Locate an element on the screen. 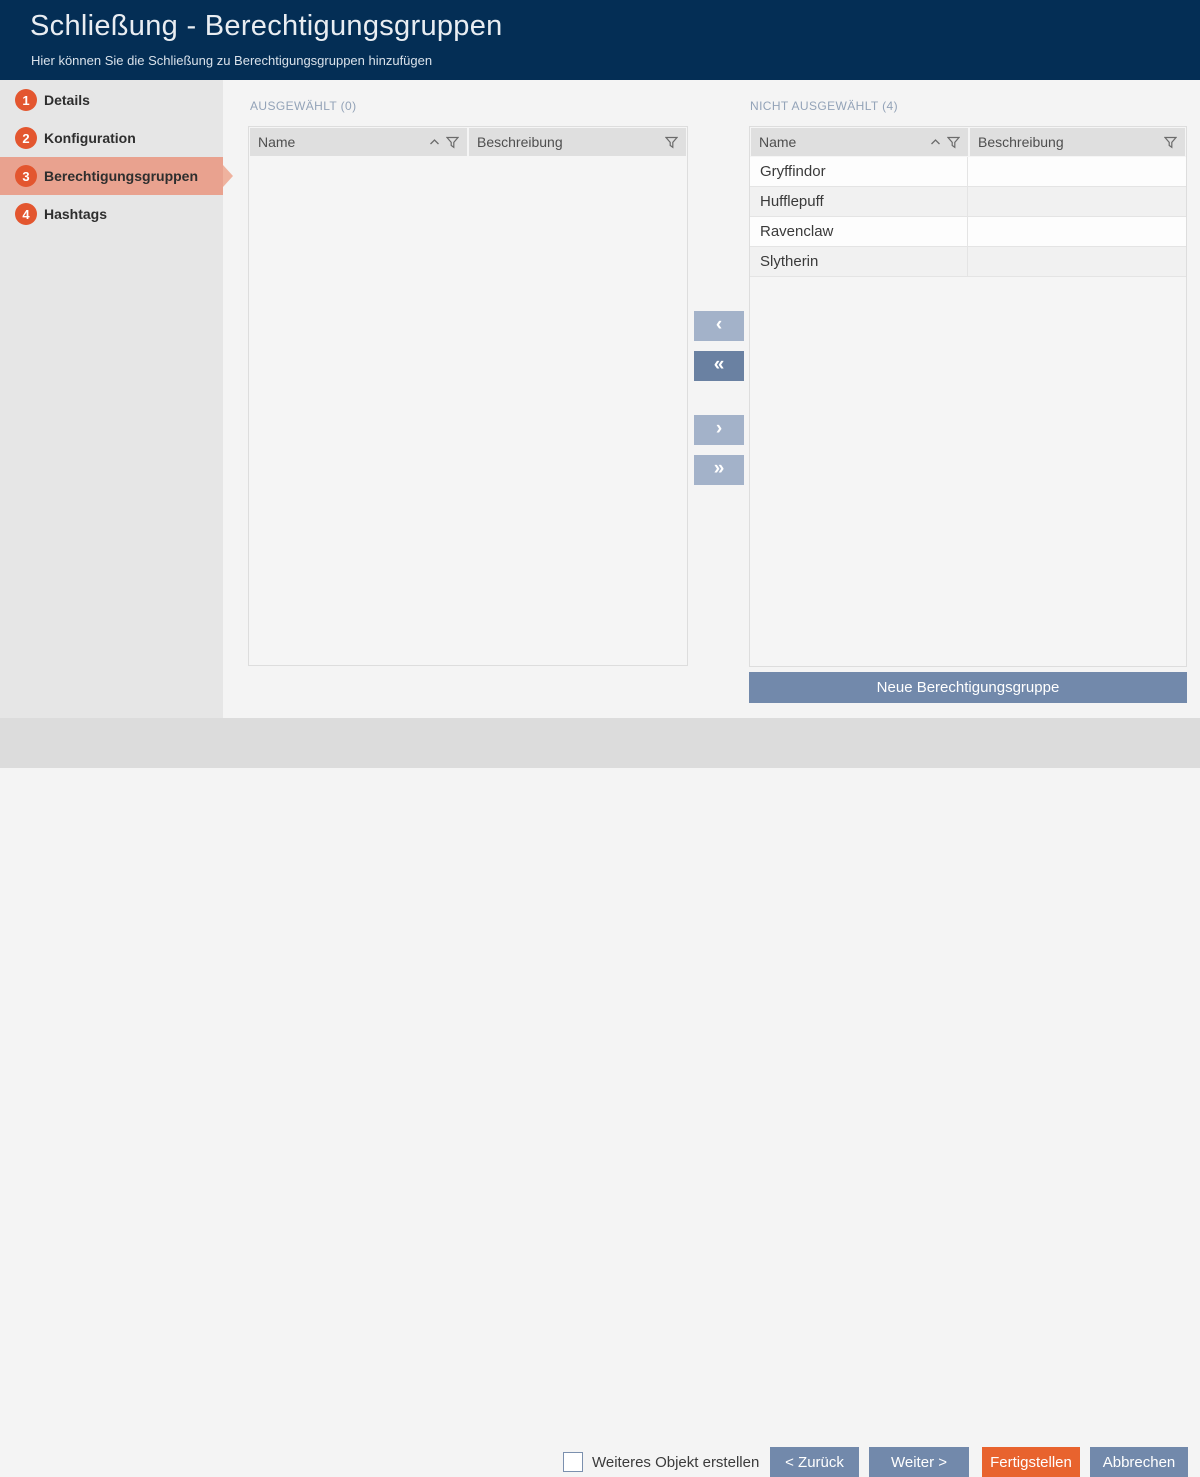  double-chevron-right-icon: » is located at coordinates (719, 468).